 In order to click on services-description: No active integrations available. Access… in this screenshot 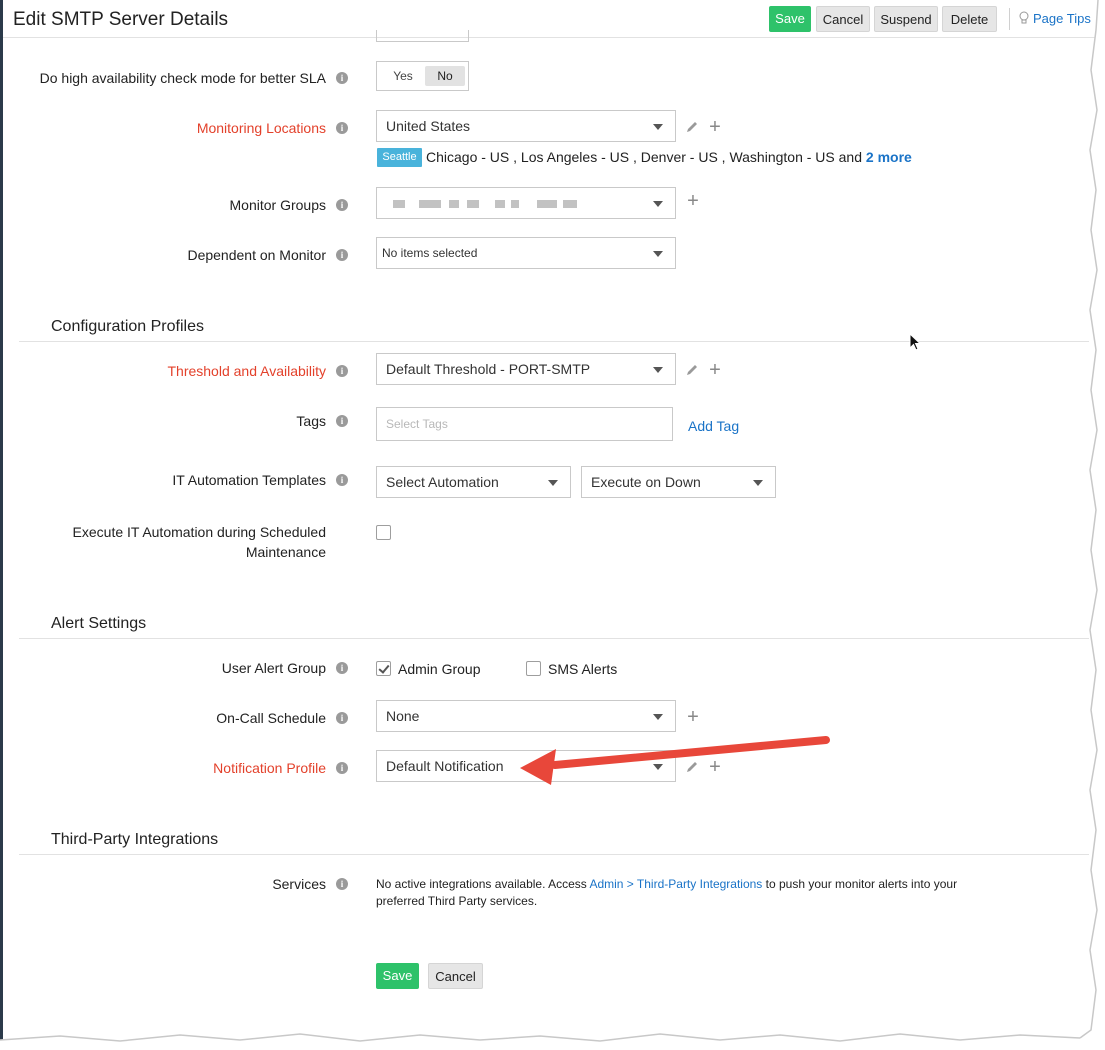, I will do `click(676, 893)`.